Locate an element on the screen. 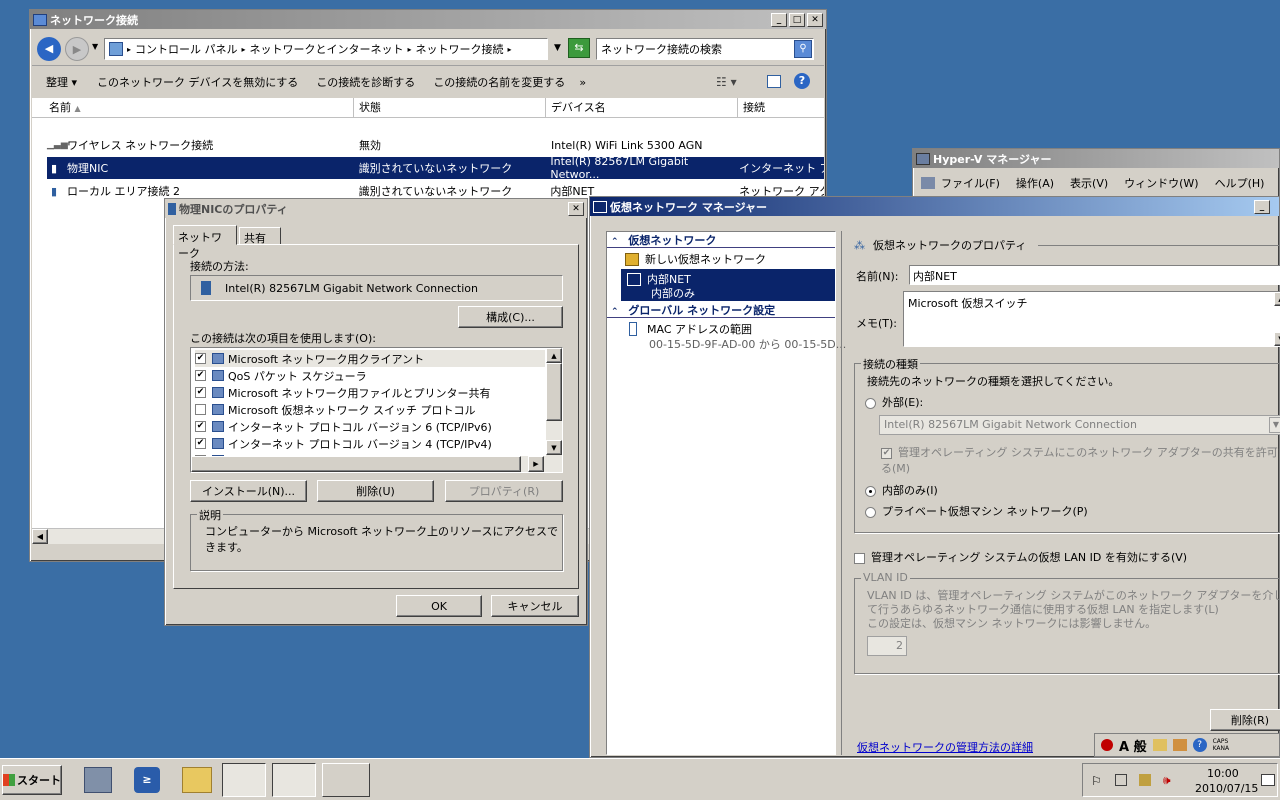  private-network-radio: プライベート仮想マシン ネットワーク(P) is located at coordinates (976, 511).